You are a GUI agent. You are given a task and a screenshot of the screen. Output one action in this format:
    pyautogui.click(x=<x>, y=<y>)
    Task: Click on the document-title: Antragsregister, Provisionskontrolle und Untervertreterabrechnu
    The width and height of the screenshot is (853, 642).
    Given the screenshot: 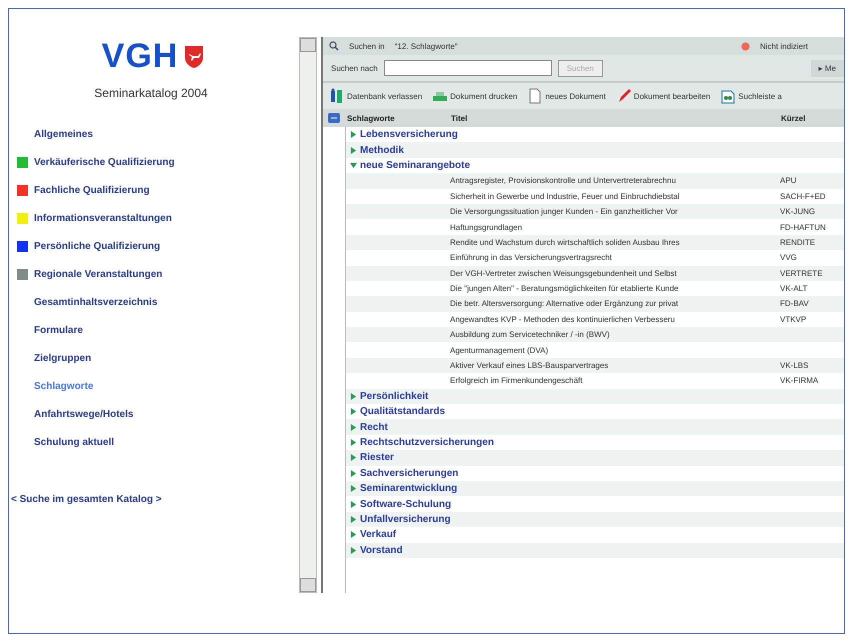 What is the action you would take?
    pyautogui.click(x=613, y=181)
    